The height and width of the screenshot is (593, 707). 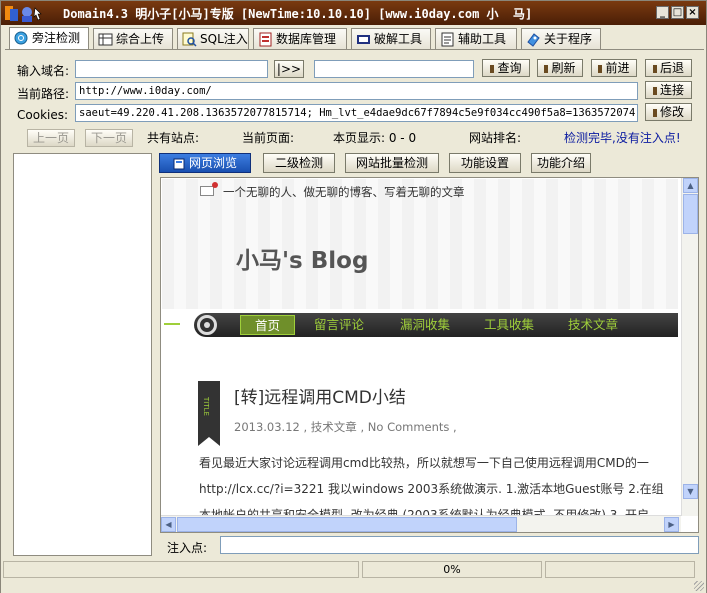 I want to click on page-display-label: 本页显示: 0 - 0, so click(x=375, y=138).